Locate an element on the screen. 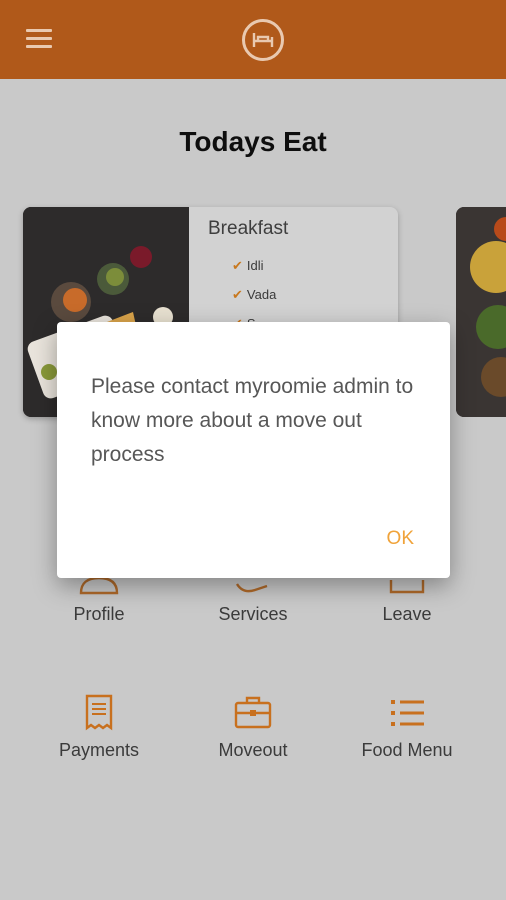 The width and height of the screenshot is (506, 900). food-photo-next is located at coordinates (481, 312).